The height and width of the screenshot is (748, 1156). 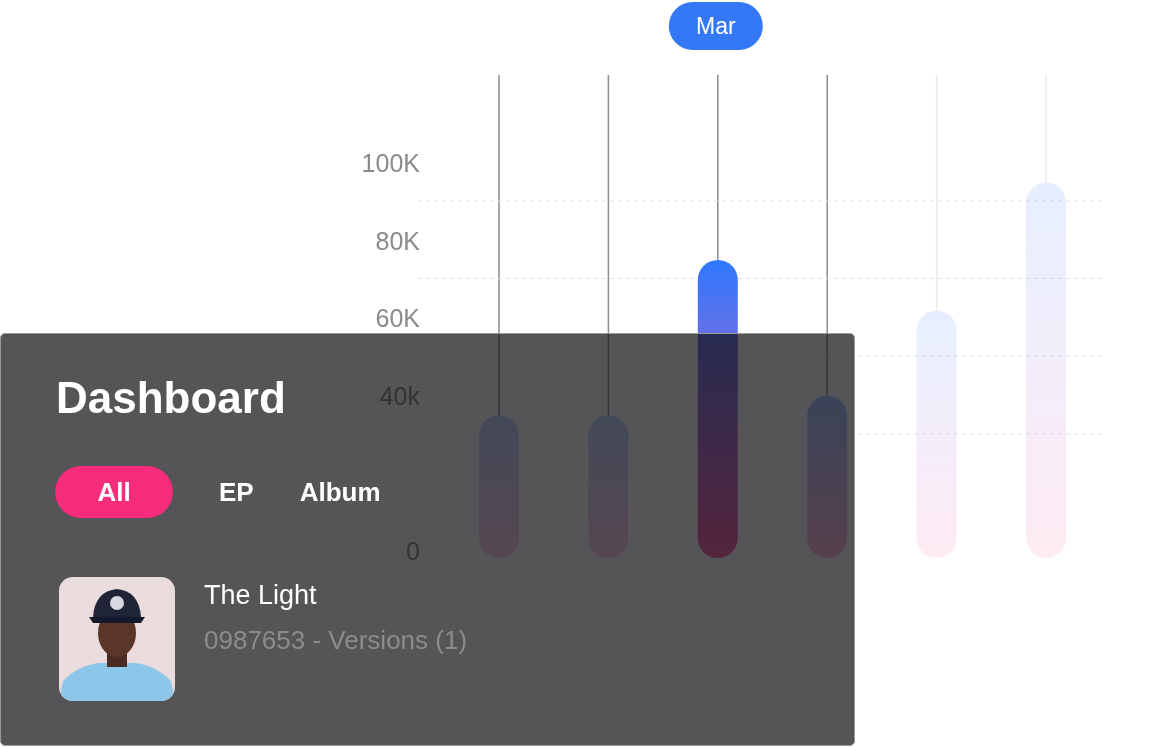 I want to click on axis-label: 100K, so click(x=390, y=163).